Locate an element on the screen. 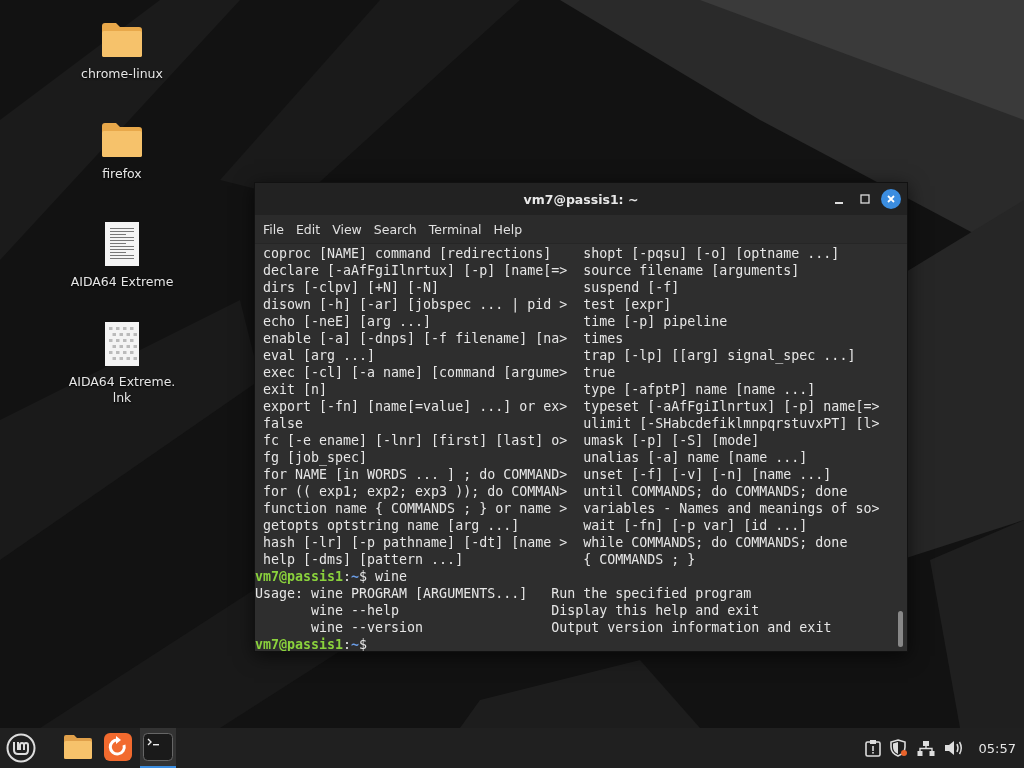 Image resolution: width=1024 pixels, height=768 pixels. help-entry: declare [-aAfFgiIlnrtux] [-p] [name[=> is located at coordinates (415, 270).